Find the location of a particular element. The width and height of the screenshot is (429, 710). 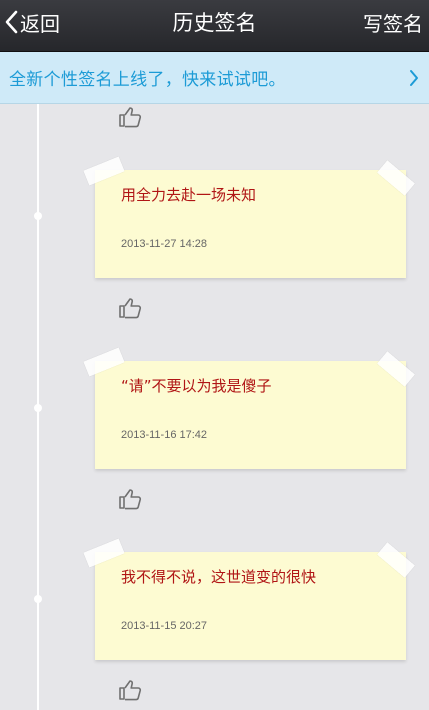

back-label: 返回 is located at coordinates (40, 23).